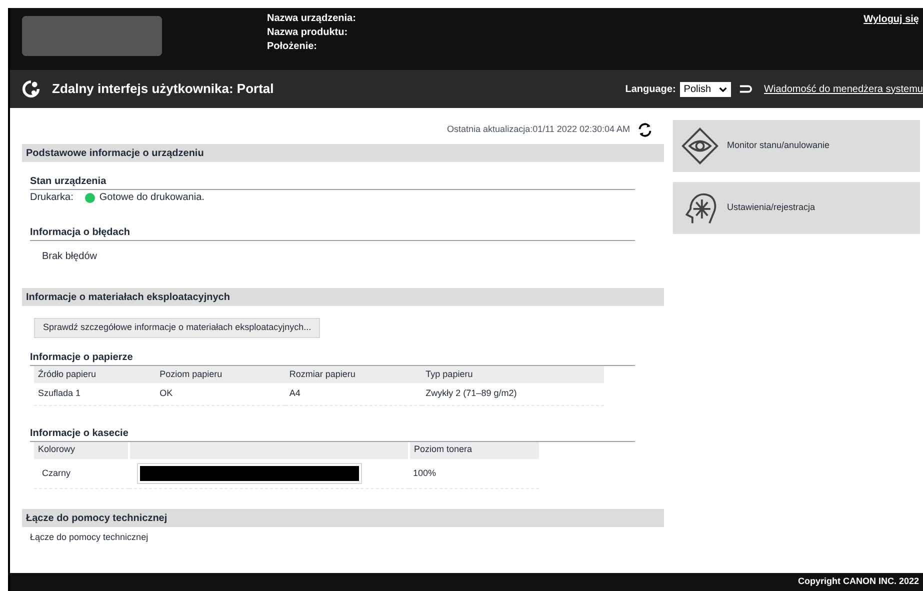 The height and width of the screenshot is (591, 923). What do you see at coordinates (221, 394) in the screenshot?
I see `table-cell: OK` at bounding box center [221, 394].